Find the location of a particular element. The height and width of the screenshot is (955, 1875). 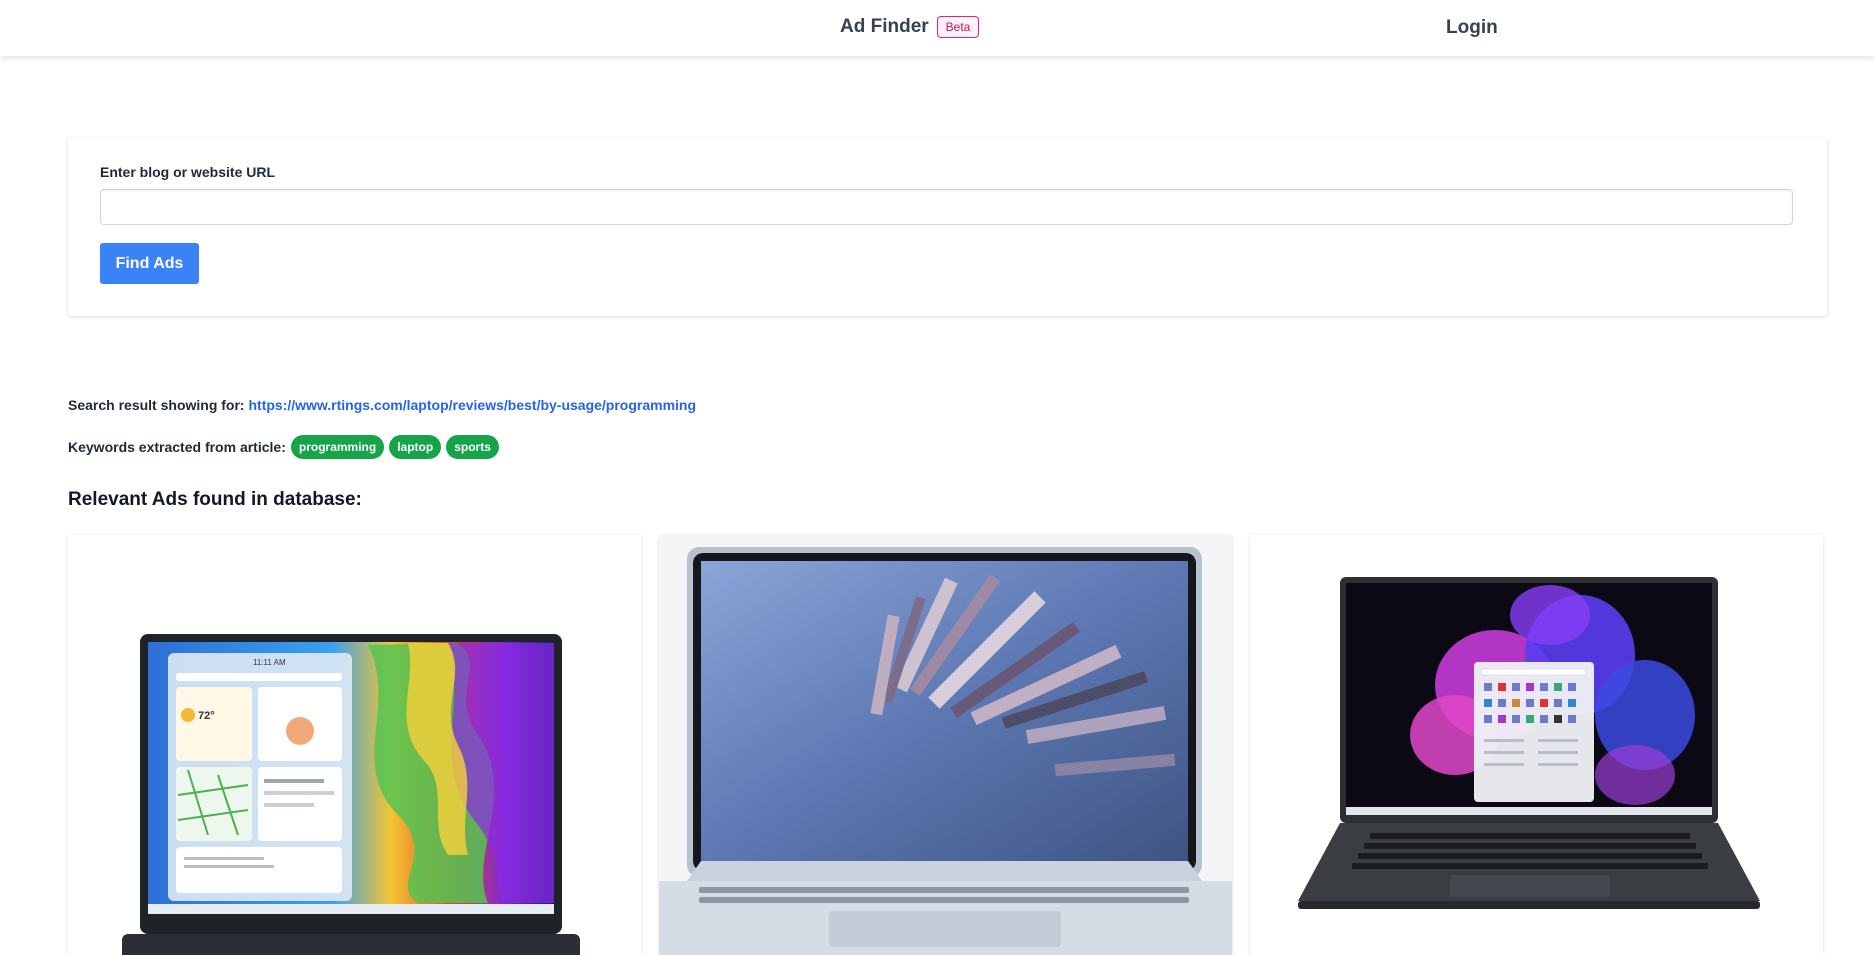

find-ads-button: Find Ads is located at coordinates (149, 263).